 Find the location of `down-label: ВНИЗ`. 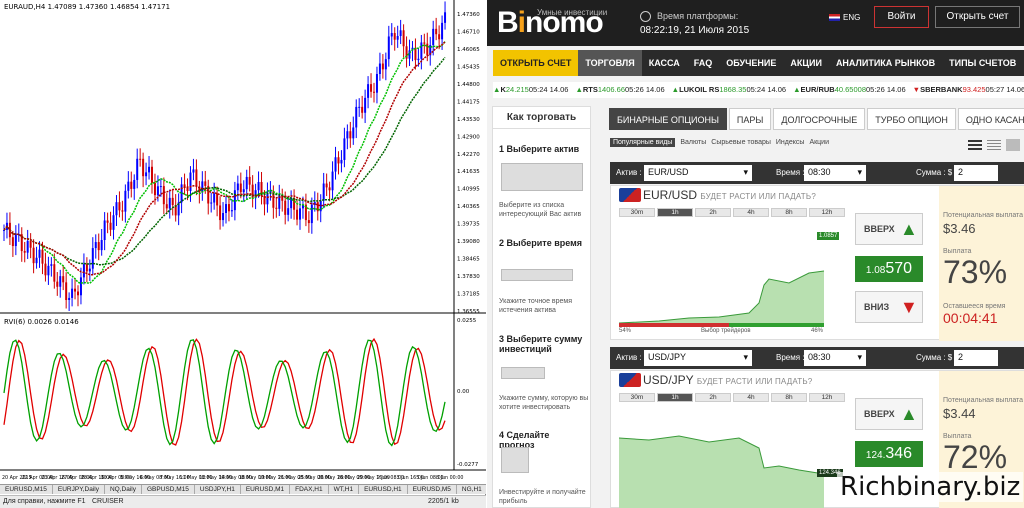

down-label: ВНИЗ is located at coordinates (877, 307).